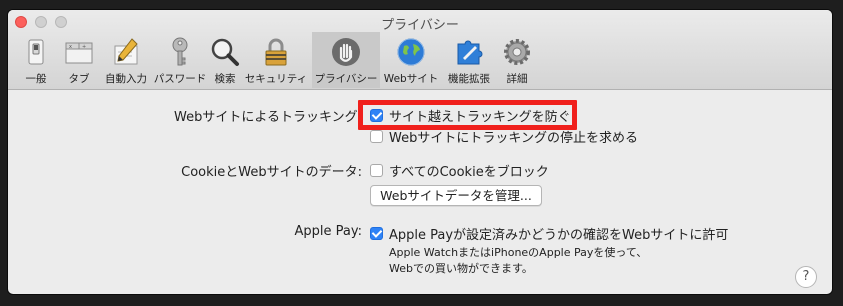  I want to click on apple-pay-label: Apple Pay:, so click(328, 231).